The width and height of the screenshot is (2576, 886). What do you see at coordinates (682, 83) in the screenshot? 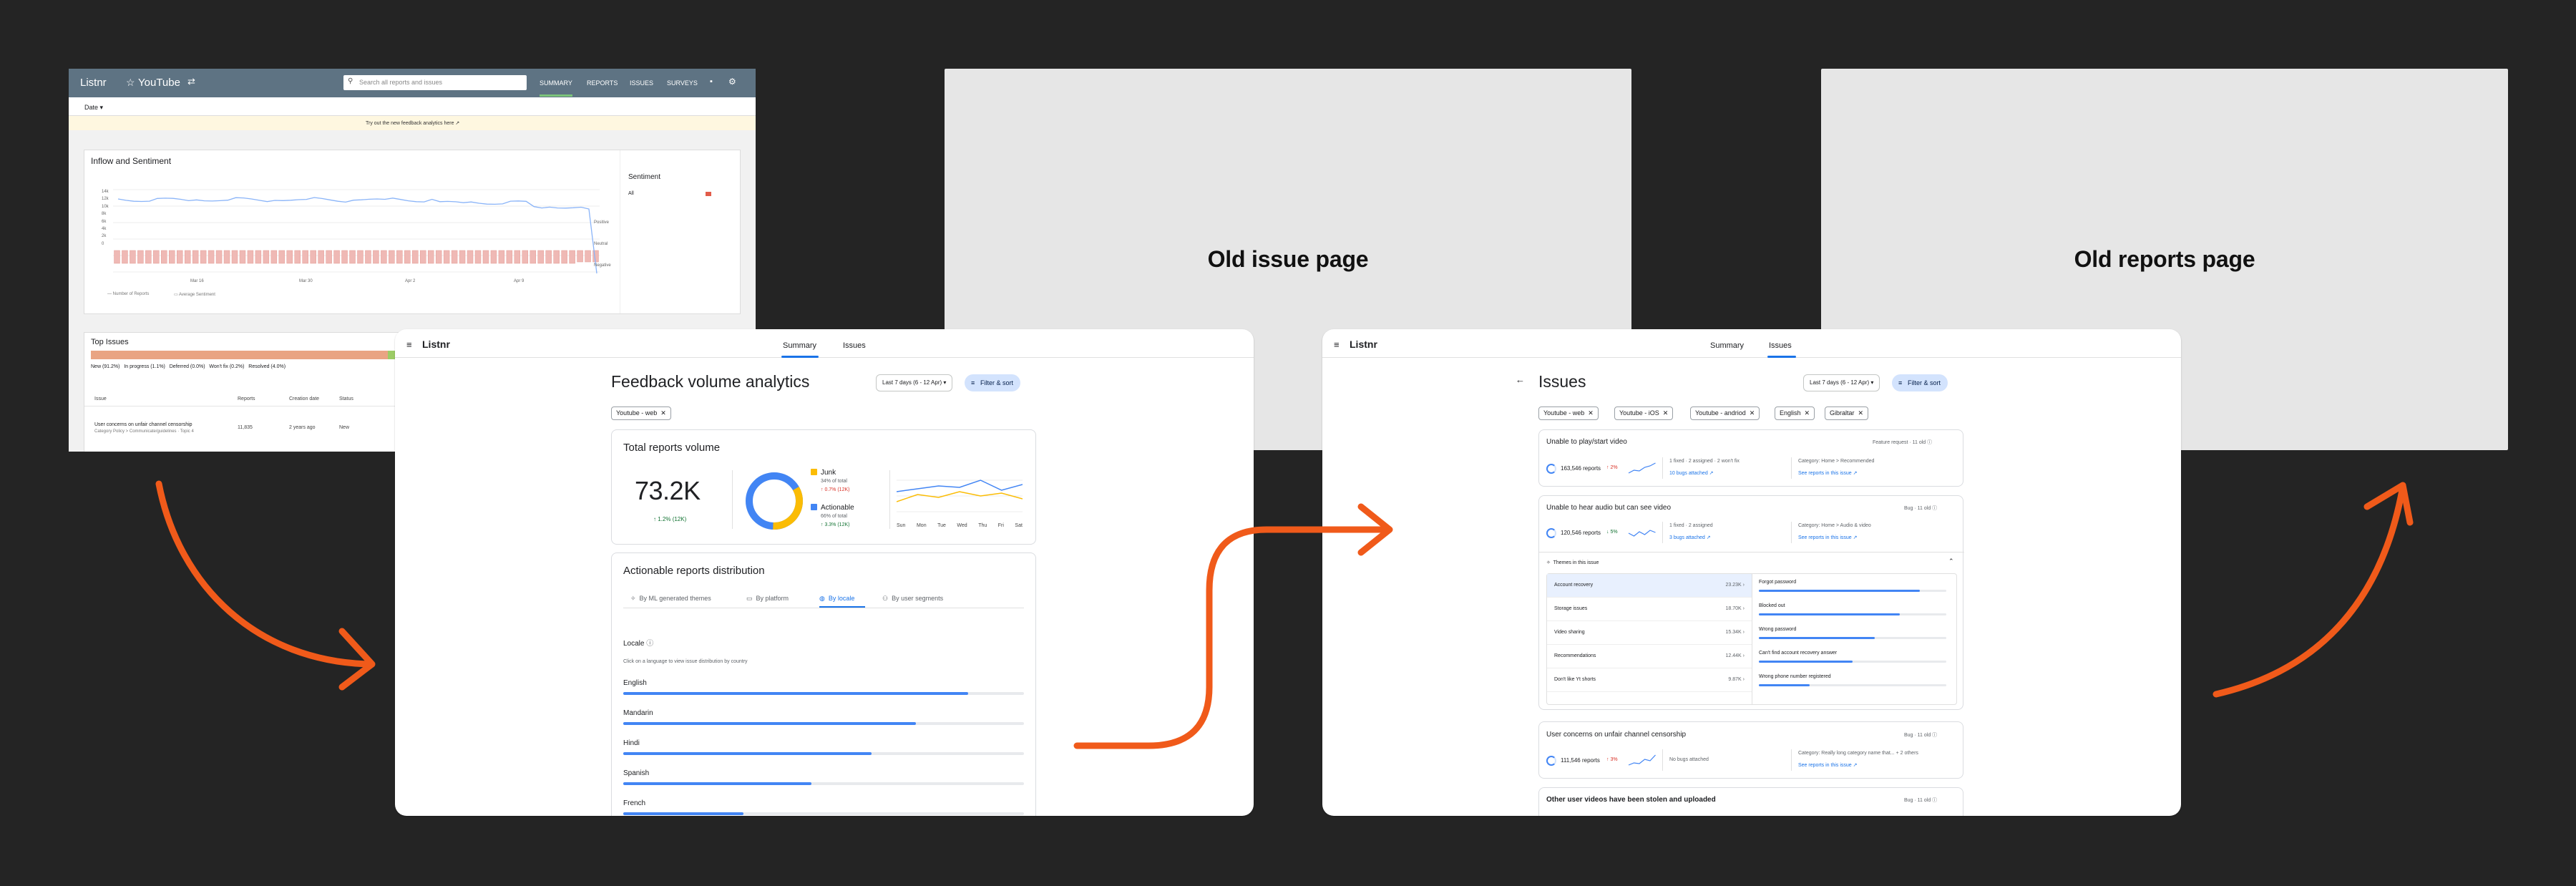
I see `old-nav-surveys: SURVEYS` at bounding box center [682, 83].